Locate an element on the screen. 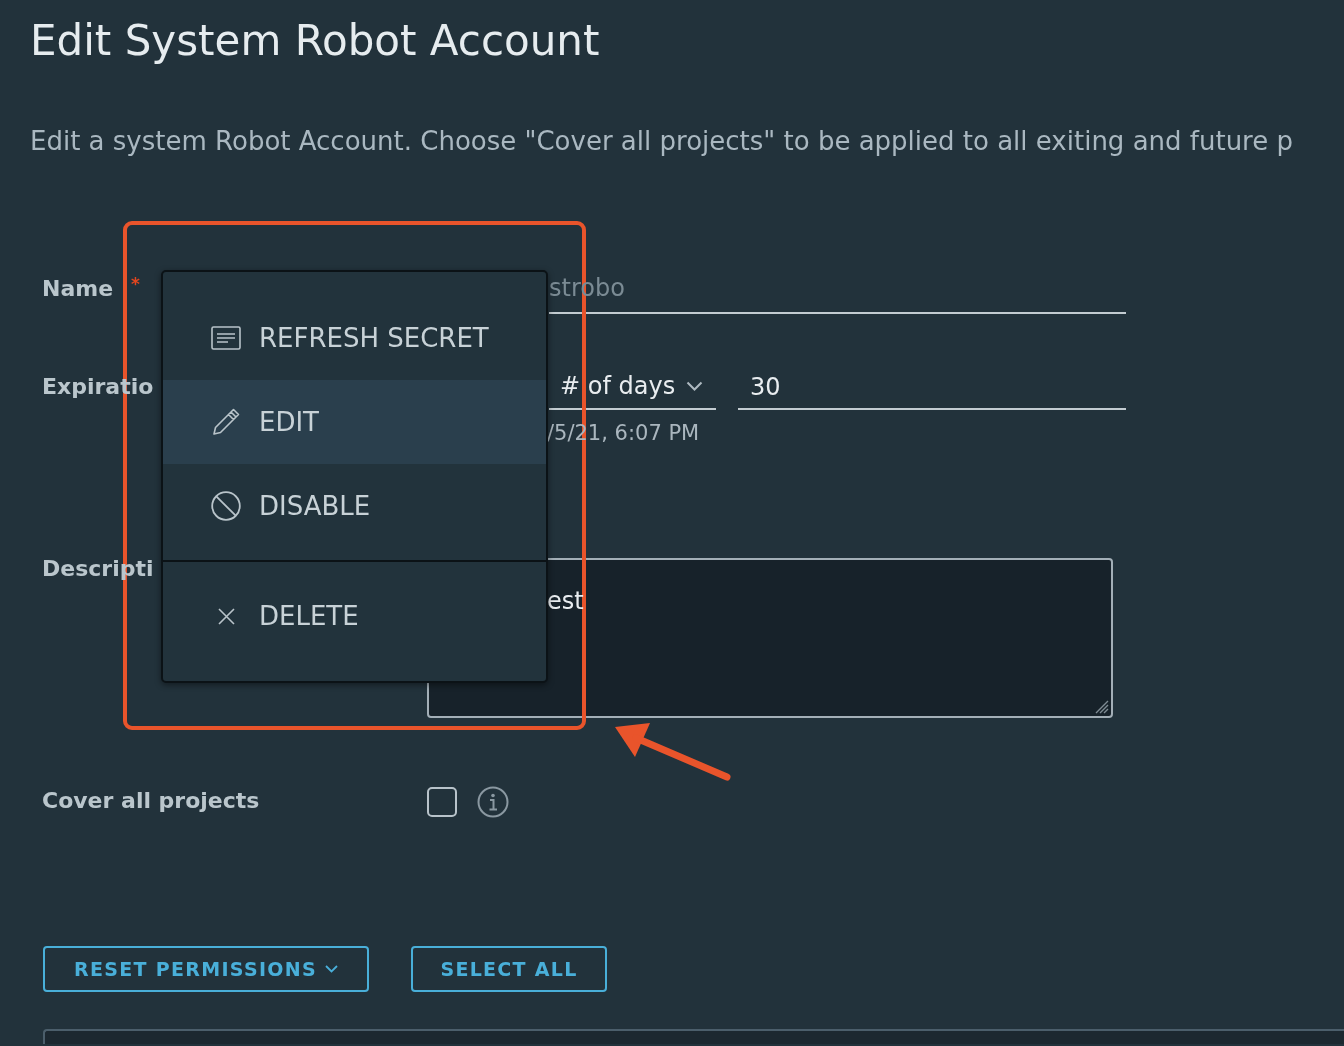 This screenshot has width=1344, height=1046. ban-icon is located at coordinates (226, 506).